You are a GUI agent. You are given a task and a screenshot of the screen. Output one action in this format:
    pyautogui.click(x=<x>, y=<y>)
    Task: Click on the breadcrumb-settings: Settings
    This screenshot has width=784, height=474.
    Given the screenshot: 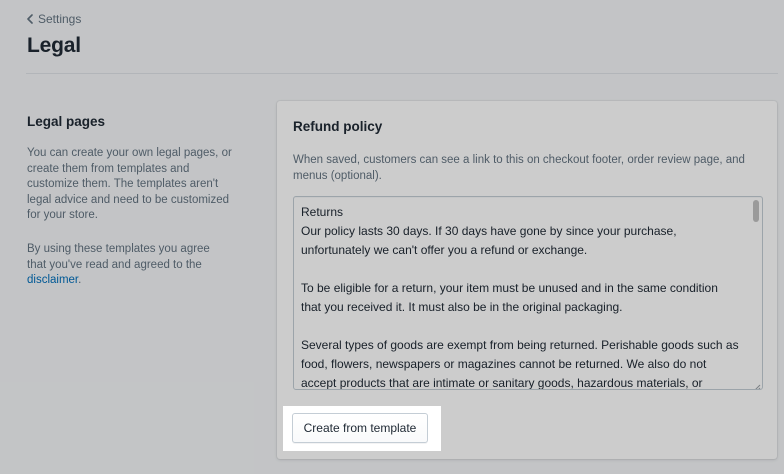 What is the action you would take?
    pyautogui.click(x=53, y=19)
    